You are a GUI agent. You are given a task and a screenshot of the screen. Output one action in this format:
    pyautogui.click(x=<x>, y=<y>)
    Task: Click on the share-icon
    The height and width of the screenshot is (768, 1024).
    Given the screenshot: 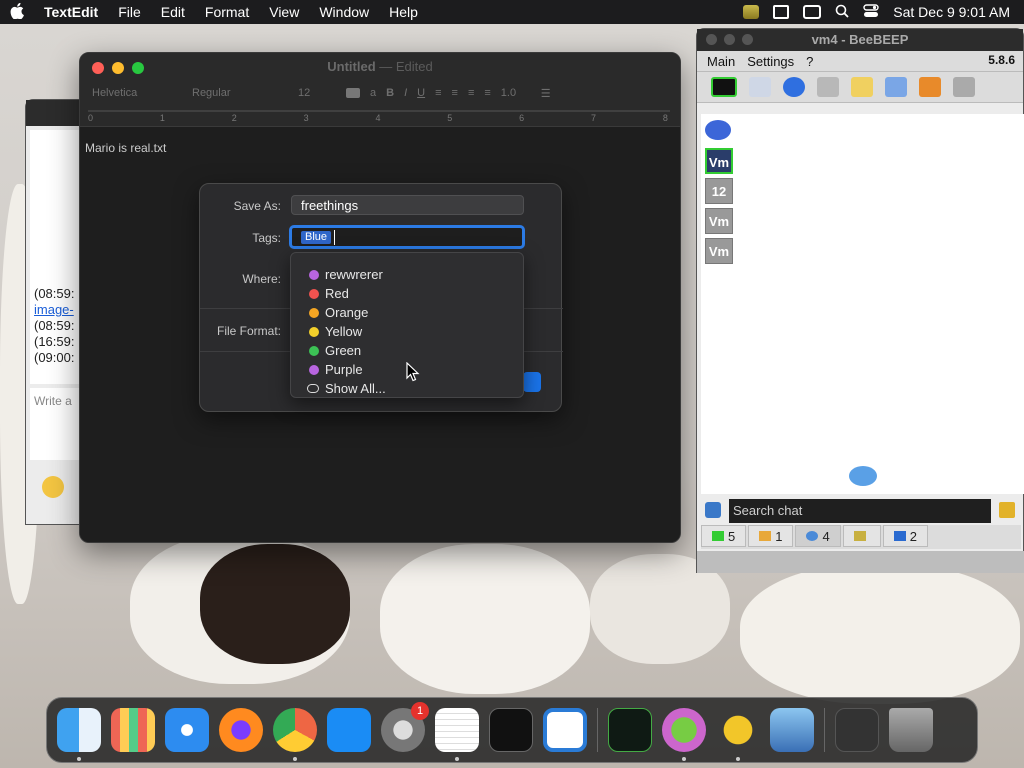 What is the action you would take?
    pyautogui.click(x=930, y=87)
    